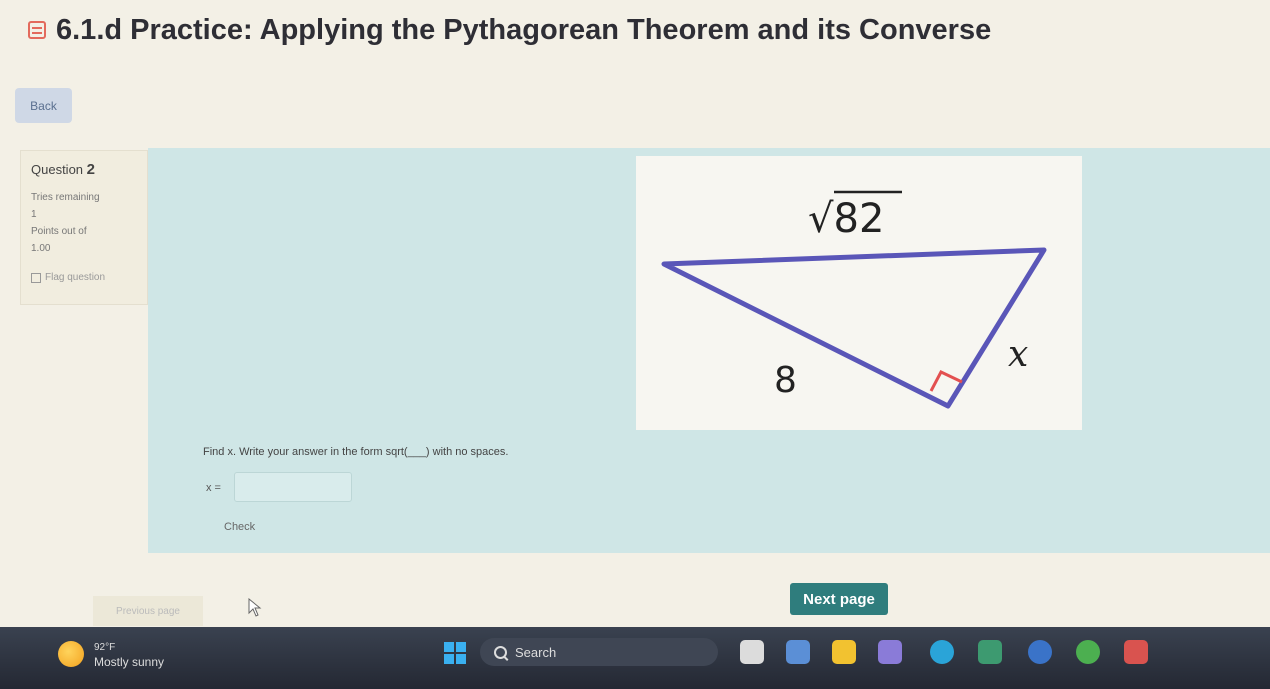  I want to click on triangle-diagram: √82 8 x, so click(854, 299).